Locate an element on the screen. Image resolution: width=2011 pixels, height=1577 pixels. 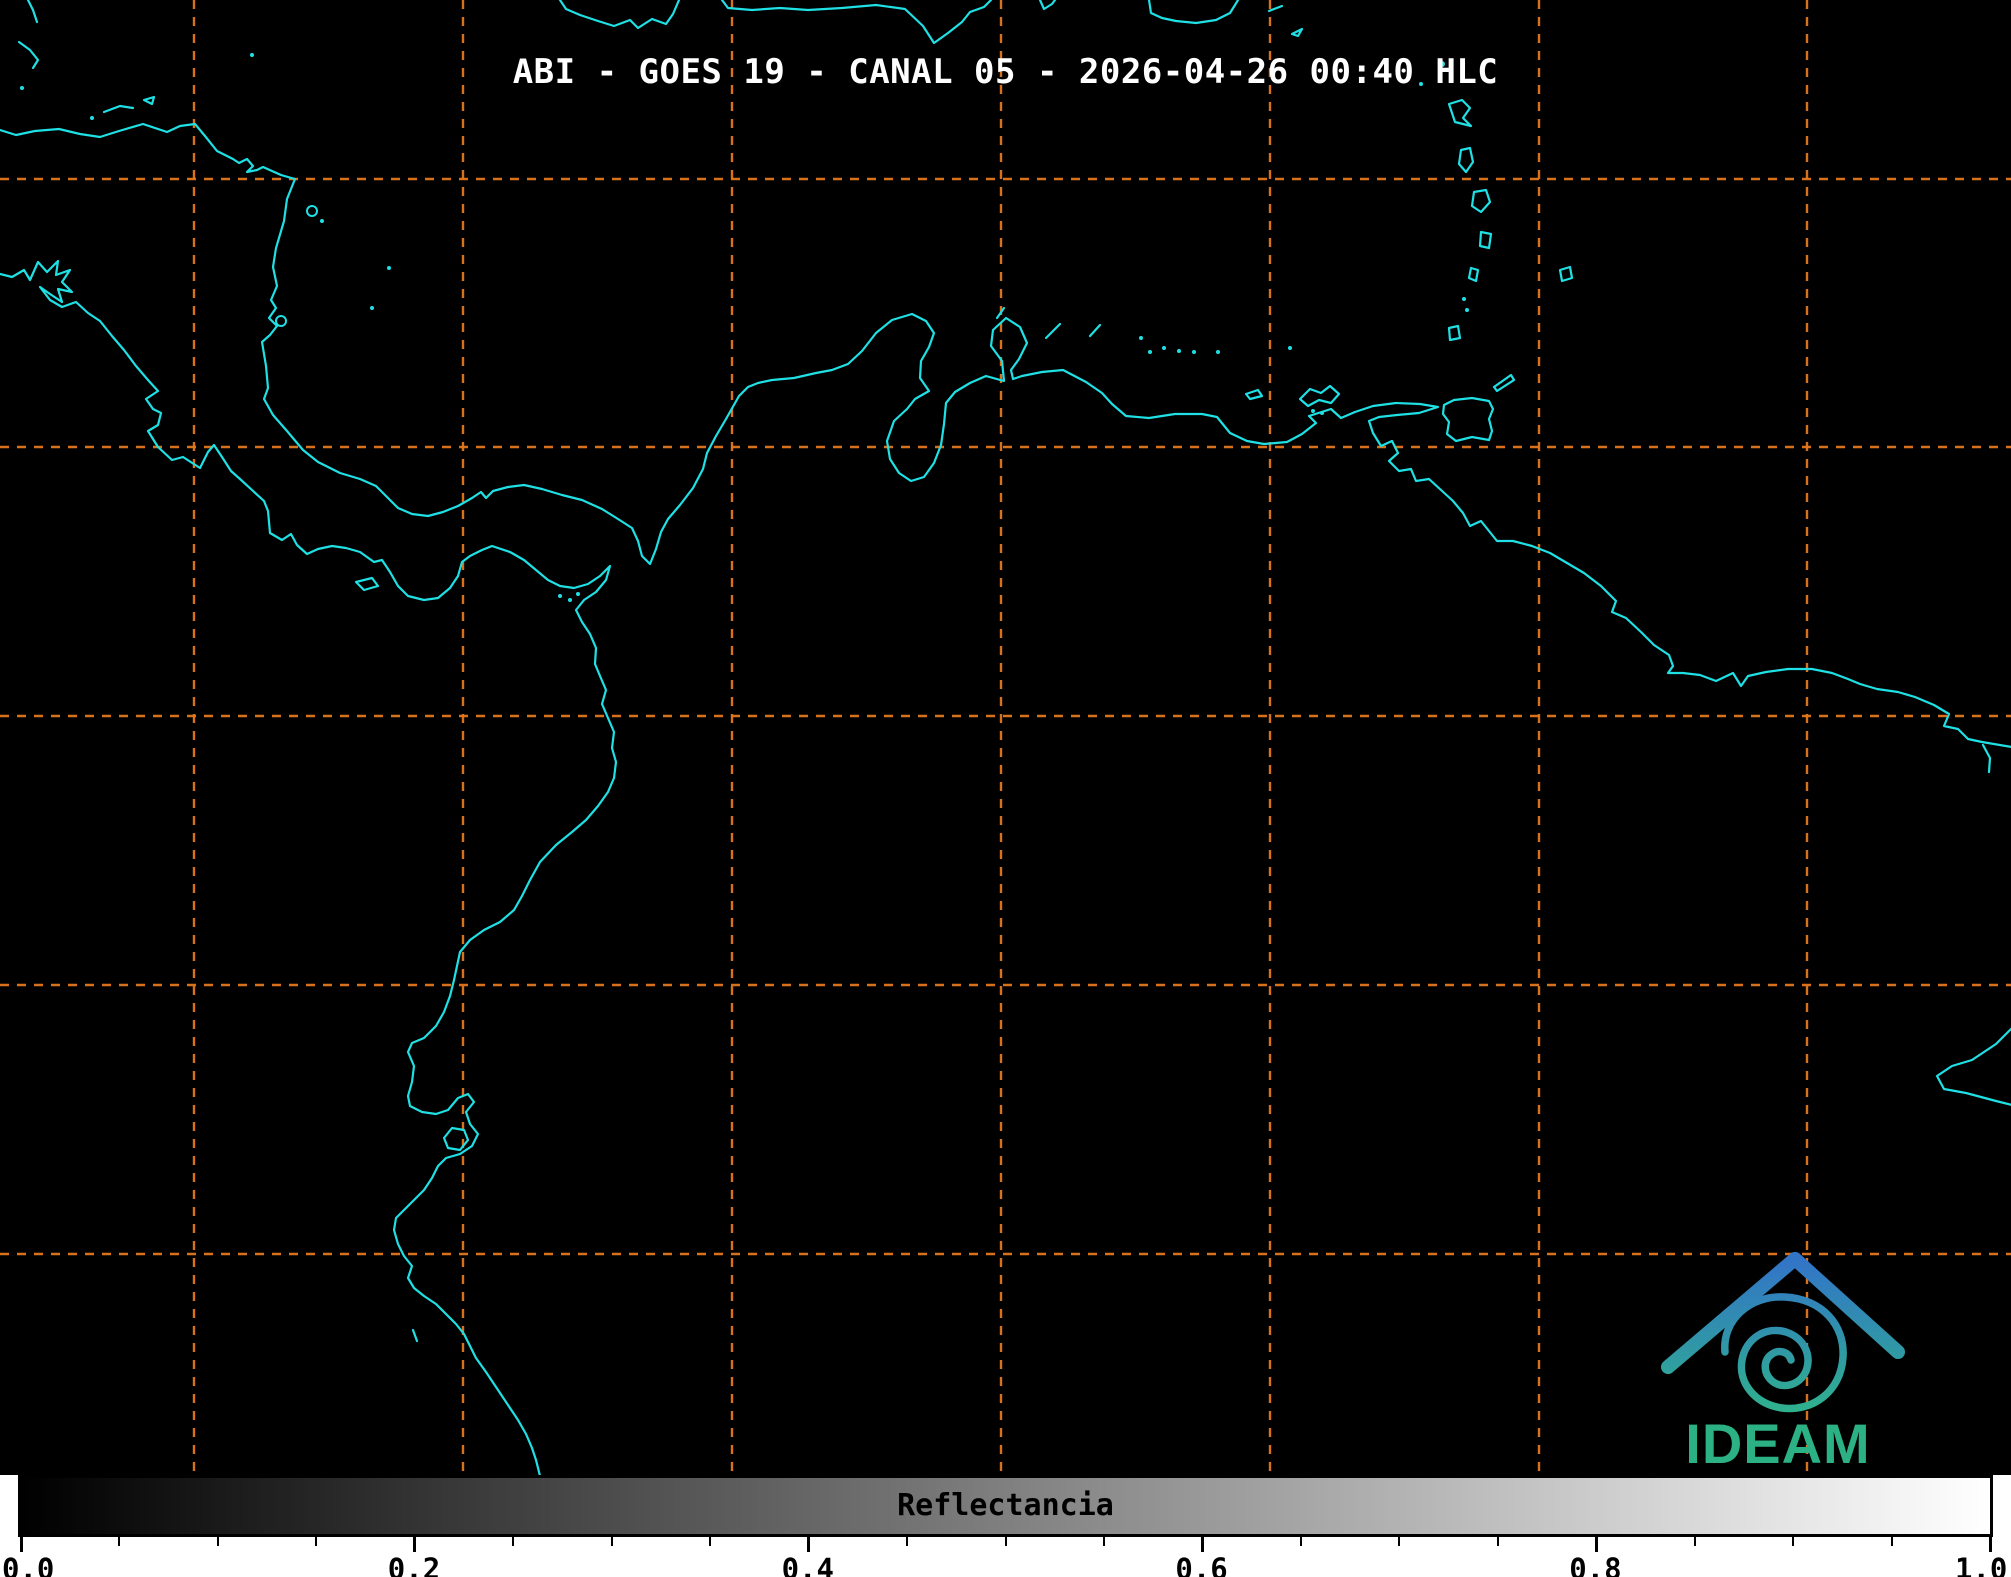
la-blanquilla-dot is located at coordinates (1290, 348).